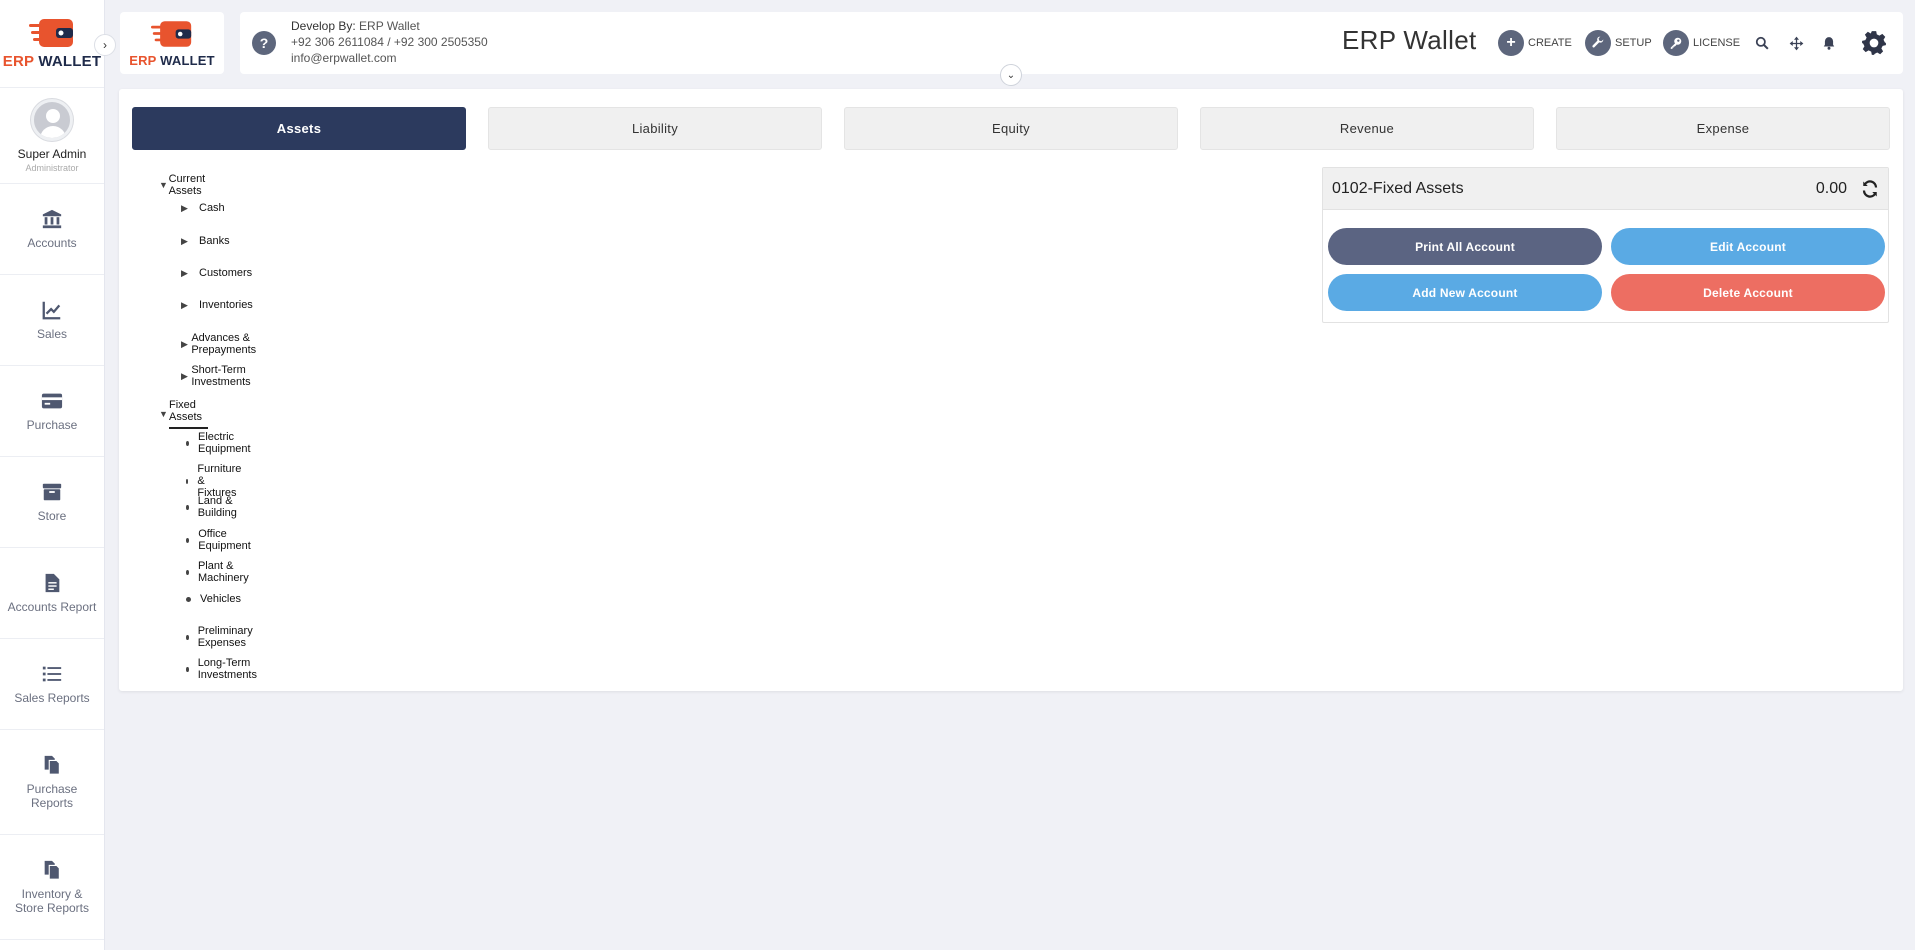  What do you see at coordinates (224, 443) in the screenshot?
I see `tree-item-label: Electric Equipment` at bounding box center [224, 443].